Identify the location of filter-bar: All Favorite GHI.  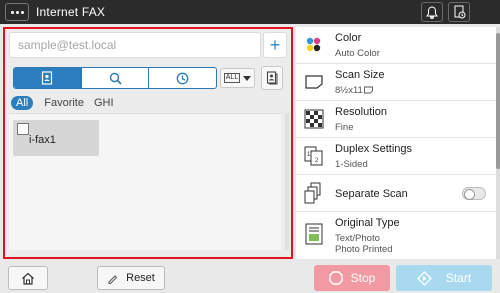
(67, 103).